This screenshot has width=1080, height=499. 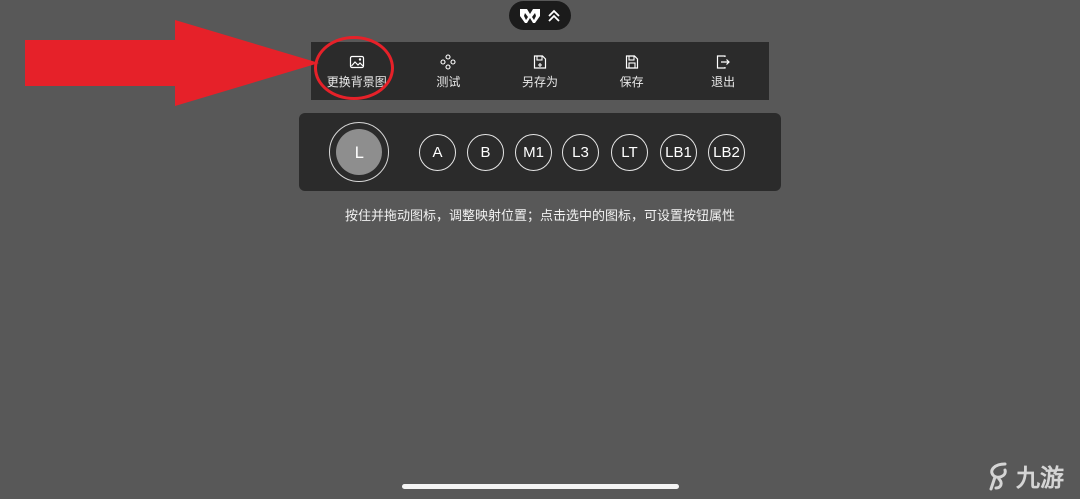 What do you see at coordinates (724, 61) in the screenshot?
I see `exit-icon` at bounding box center [724, 61].